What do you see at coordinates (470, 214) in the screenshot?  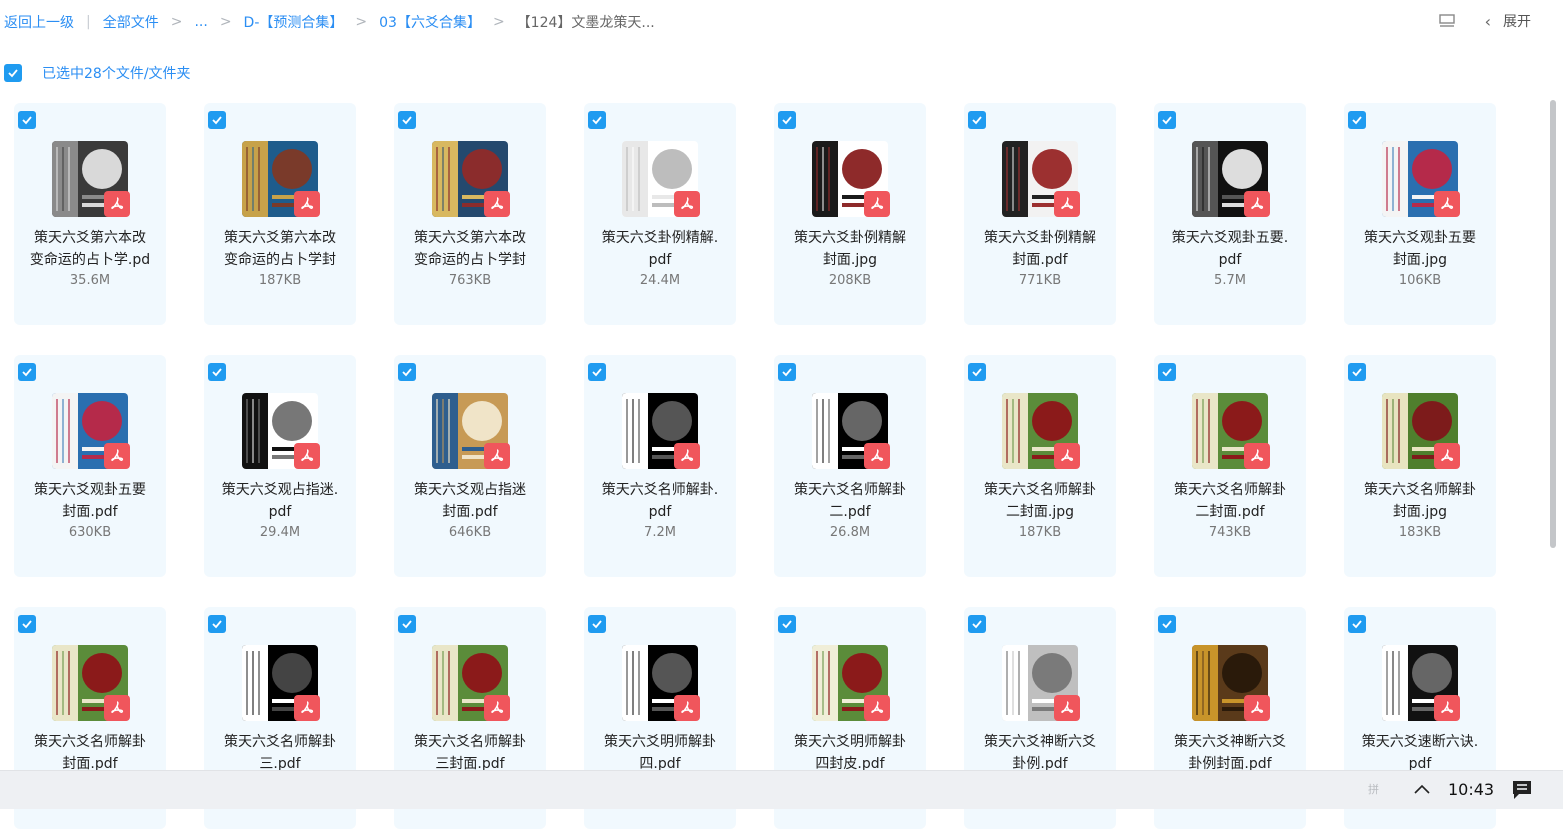 I see `file-card: 策天六爻第六本改 变命运的占卜学封 763KB` at bounding box center [470, 214].